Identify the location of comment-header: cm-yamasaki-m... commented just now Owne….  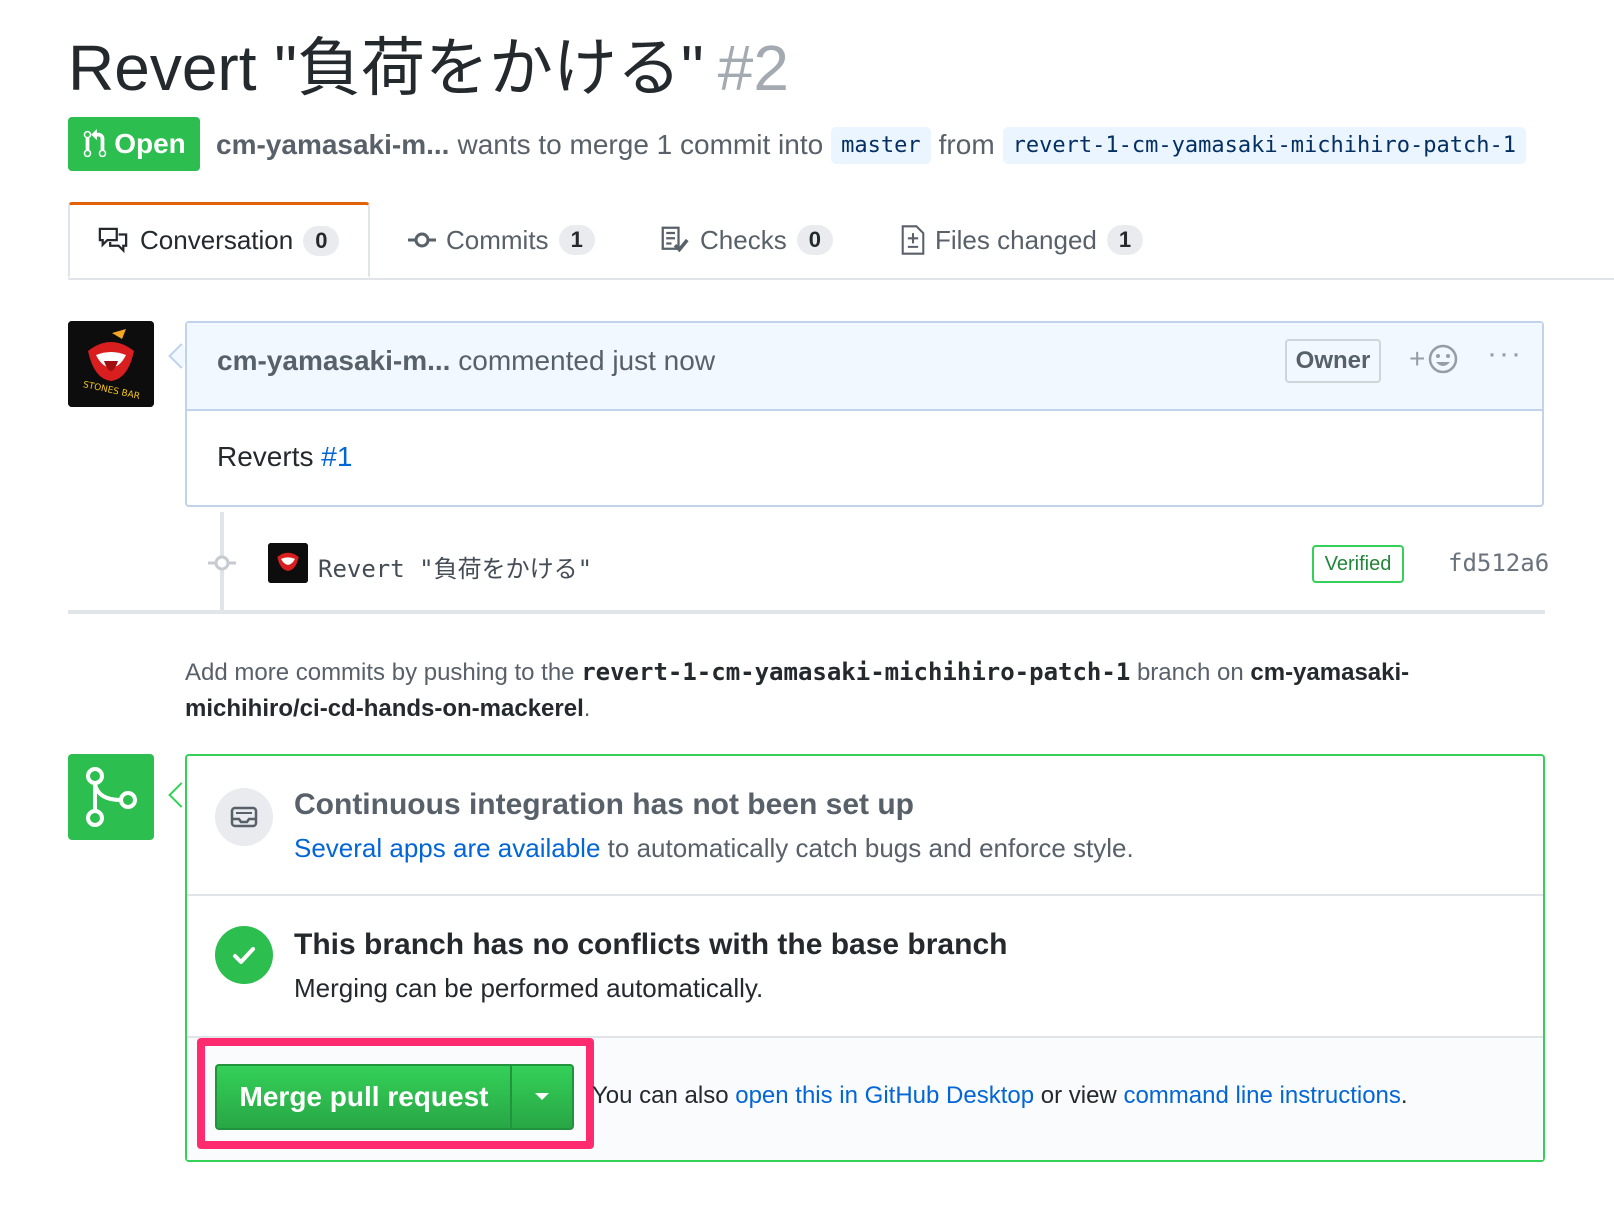
(864, 367).